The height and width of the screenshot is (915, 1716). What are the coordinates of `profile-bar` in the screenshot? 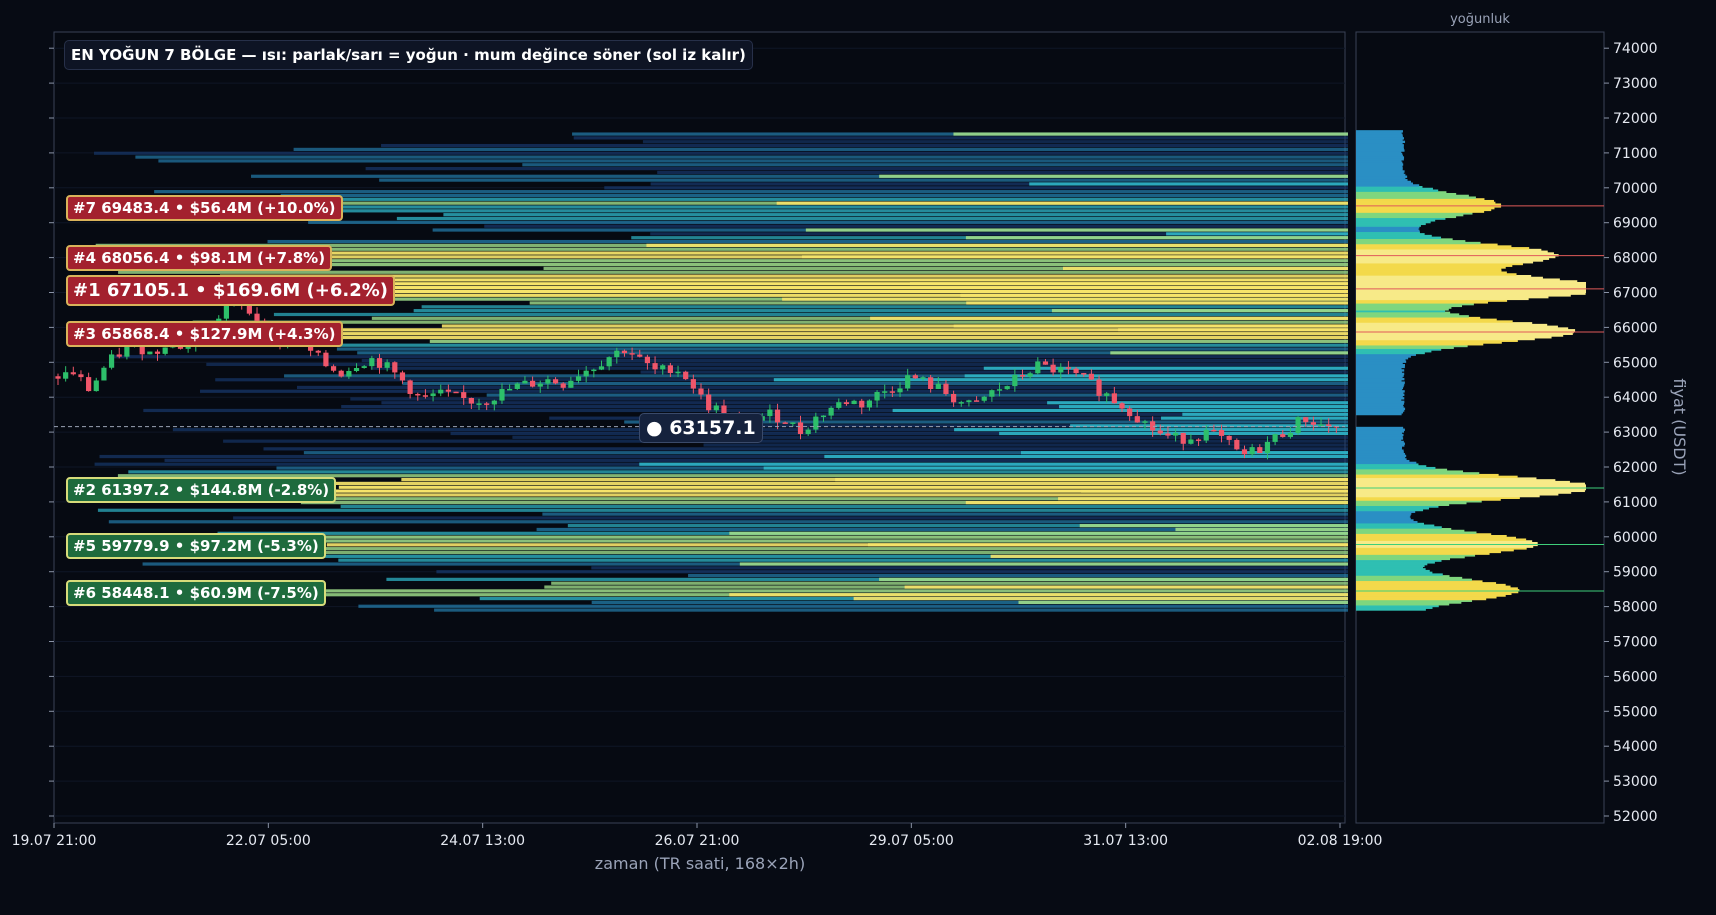 It's located at (1379, 131).